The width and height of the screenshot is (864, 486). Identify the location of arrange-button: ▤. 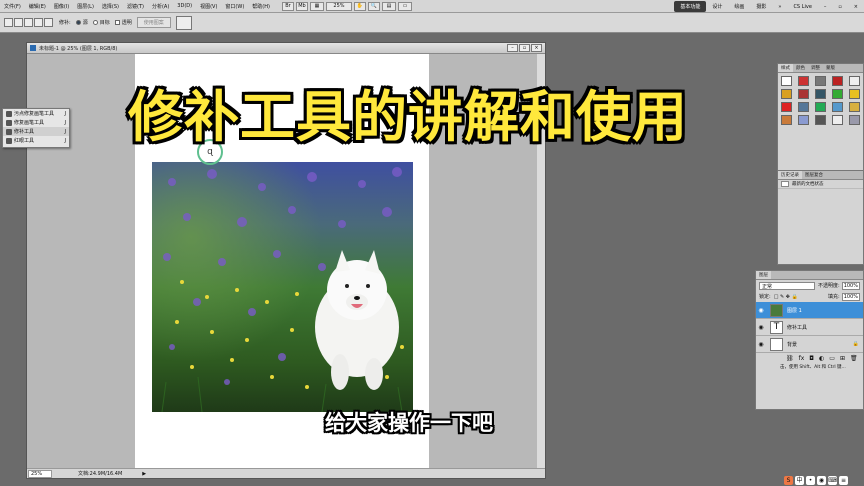
(388, 6).